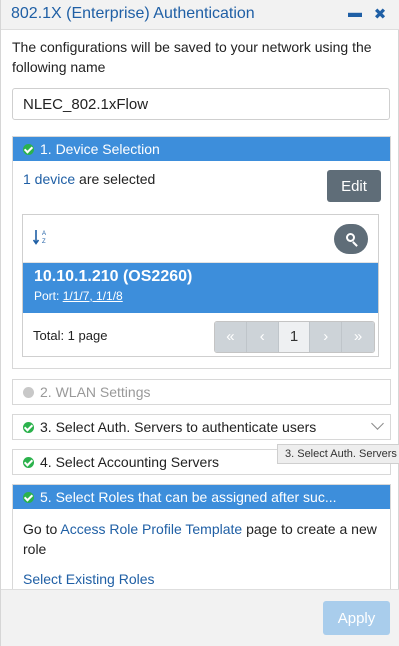 This screenshot has width=399, height=646. What do you see at coordinates (70, 335) in the screenshot?
I see `pager-total: Total: 1 page` at bounding box center [70, 335].